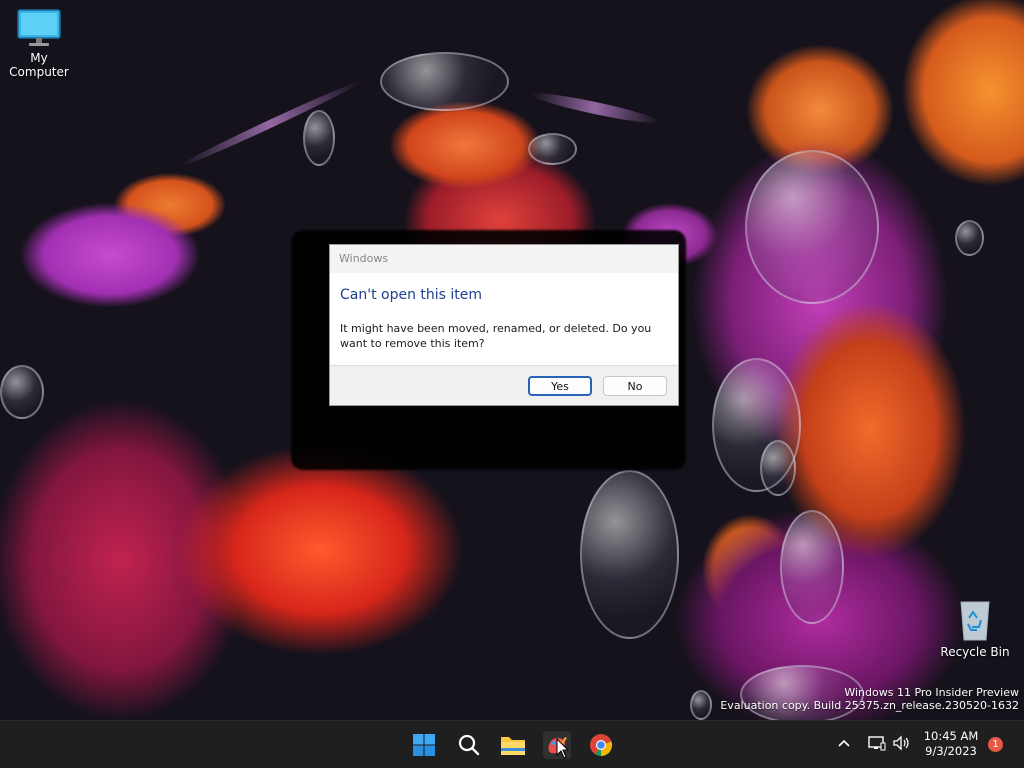 The image size is (1024, 768). I want to click on dialog-heading: Can't open this item, so click(411, 295).